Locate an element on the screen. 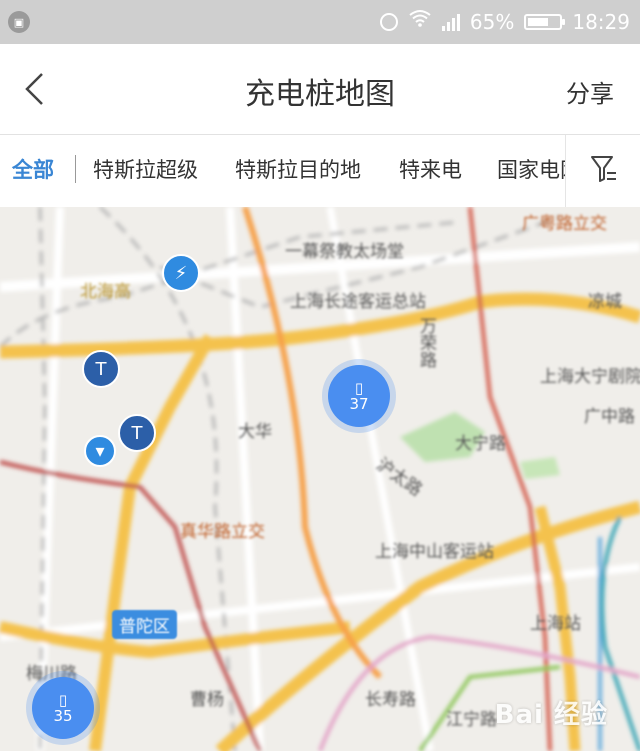 This screenshot has height=751, width=640. map-label: 上海大宁剧院 is located at coordinates (590, 377).